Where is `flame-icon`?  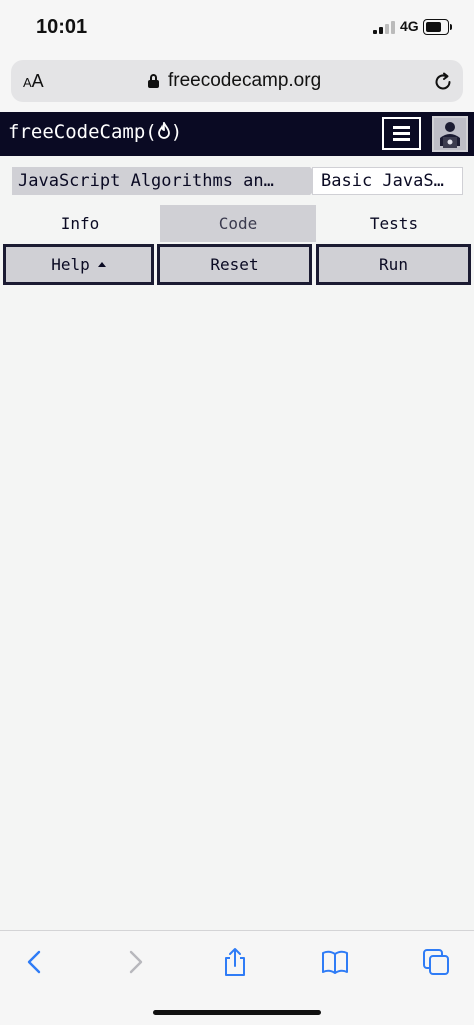
flame-icon is located at coordinates (163, 129).